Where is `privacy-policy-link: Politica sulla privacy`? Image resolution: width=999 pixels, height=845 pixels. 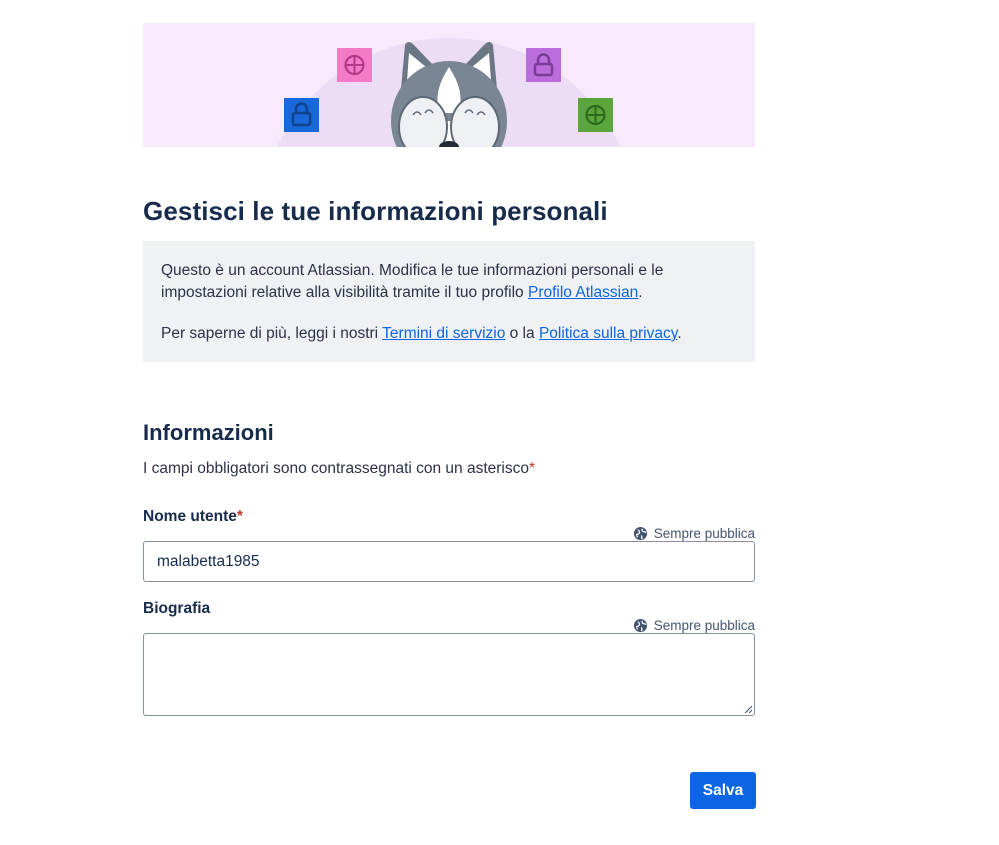 privacy-policy-link: Politica sulla privacy is located at coordinates (608, 333).